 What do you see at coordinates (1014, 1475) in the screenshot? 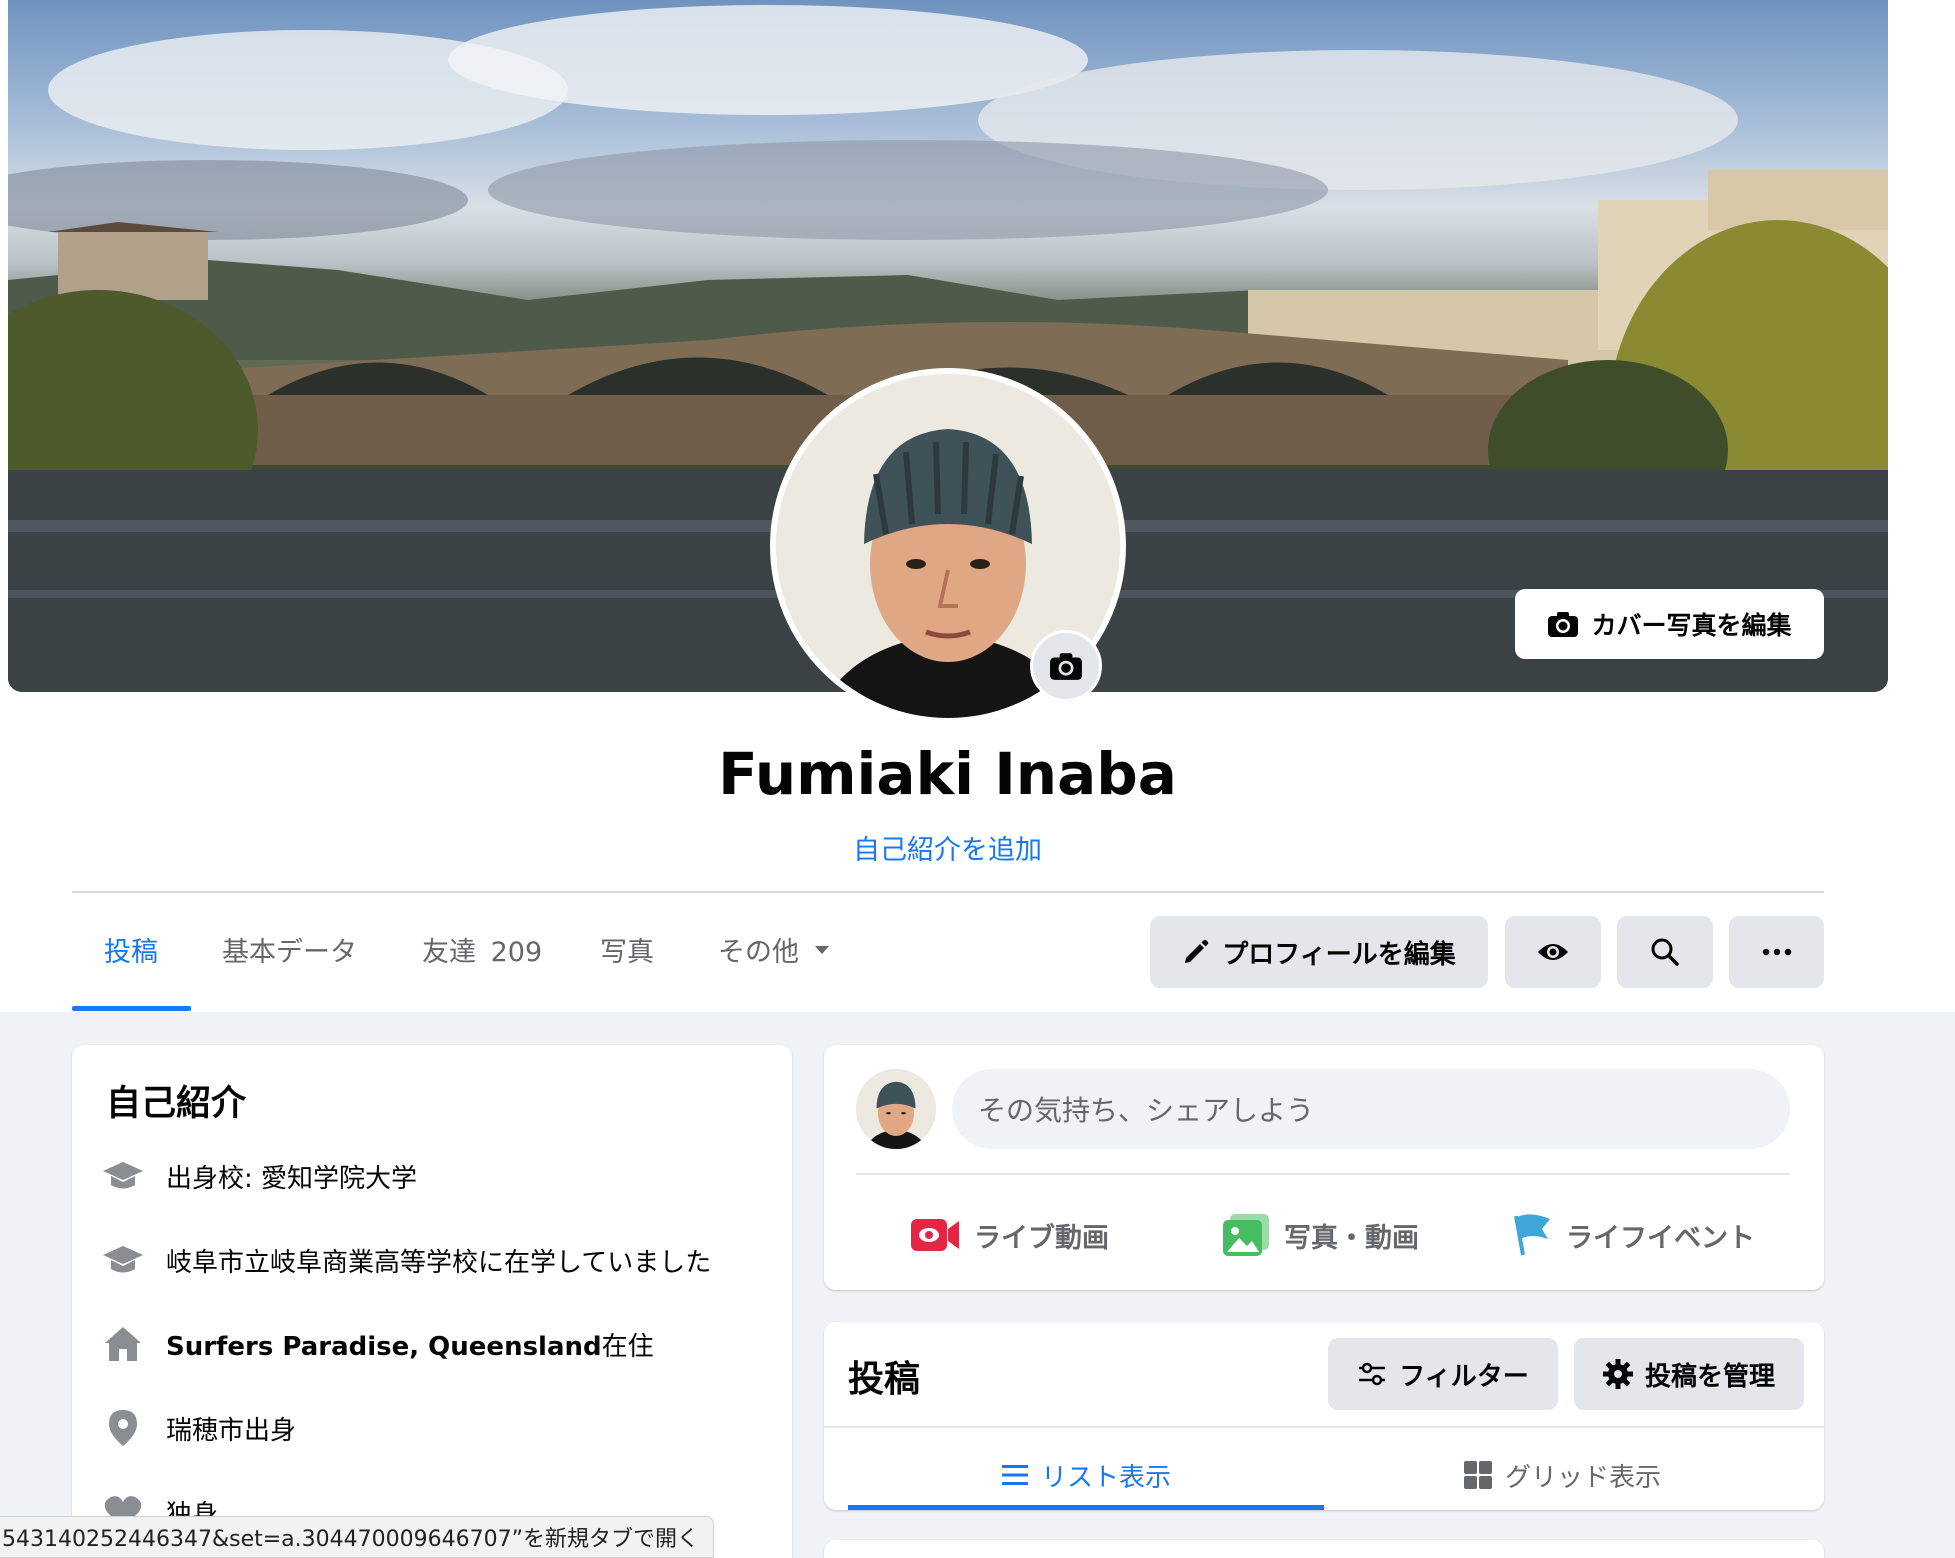
I see `list-icon` at bounding box center [1014, 1475].